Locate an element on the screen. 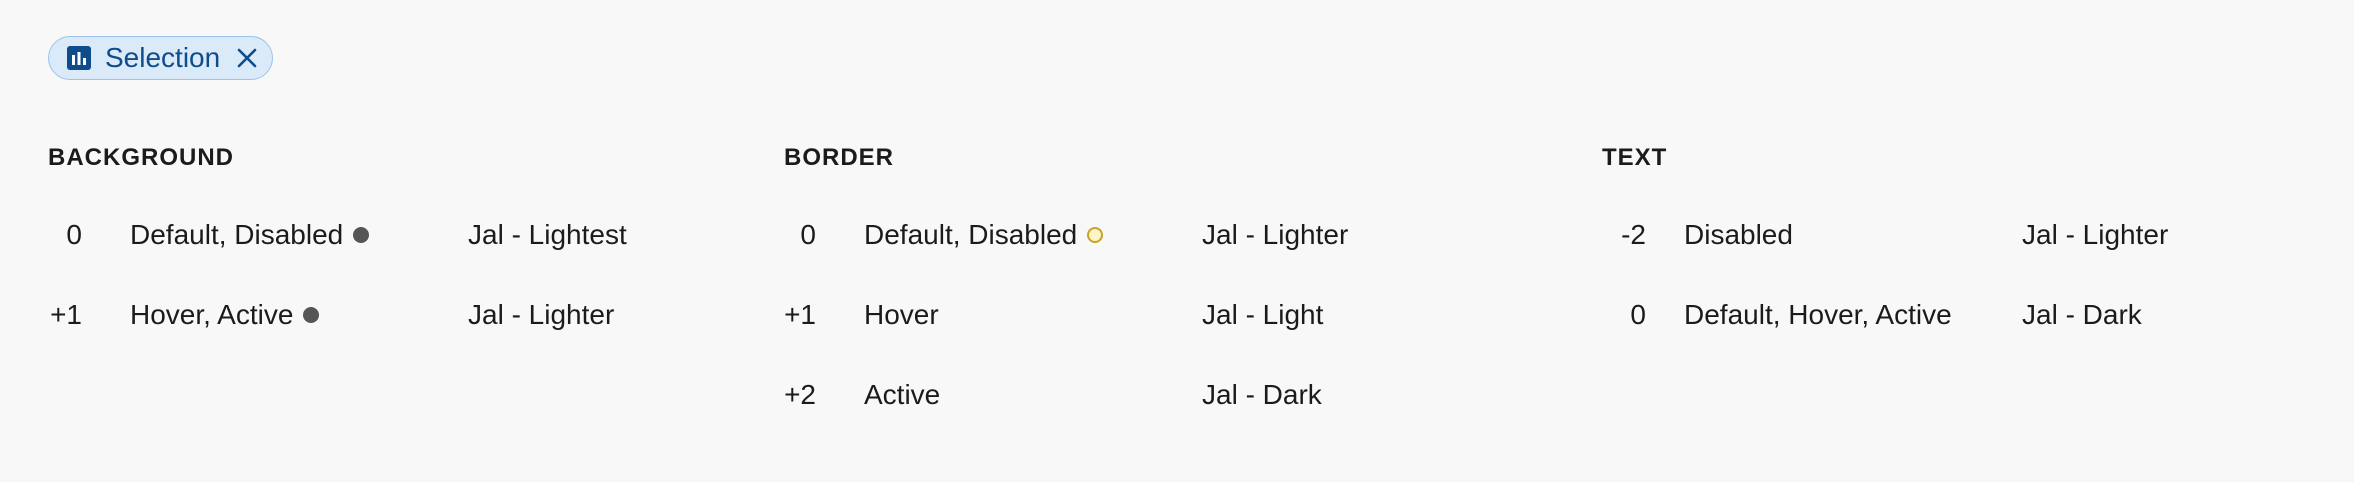 The width and height of the screenshot is (2354, 482). token-label: Jal - Light is located at coordinates (1263, 314).